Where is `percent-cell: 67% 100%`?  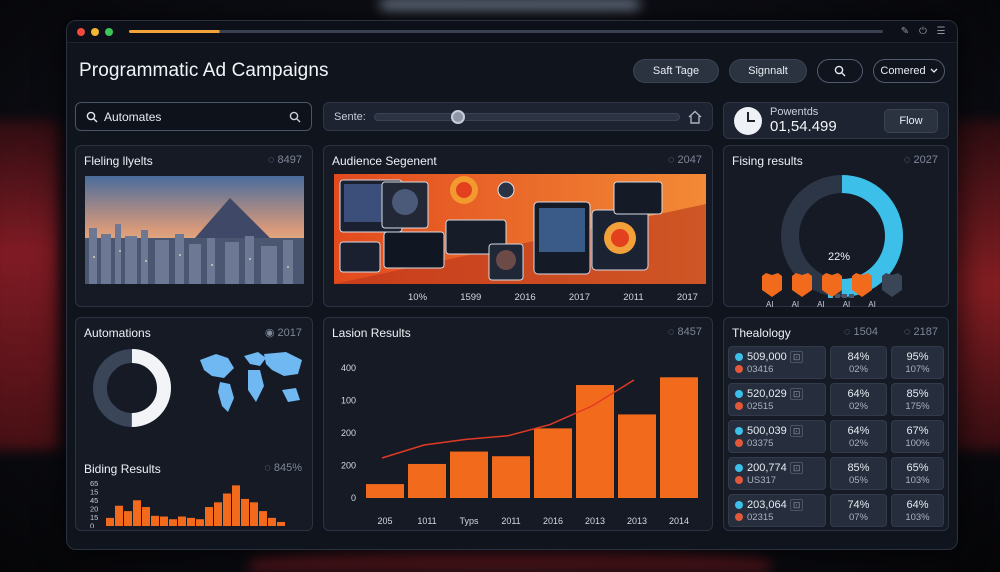 percent-cell: 67% 100% is located at coordinates (917, 436).